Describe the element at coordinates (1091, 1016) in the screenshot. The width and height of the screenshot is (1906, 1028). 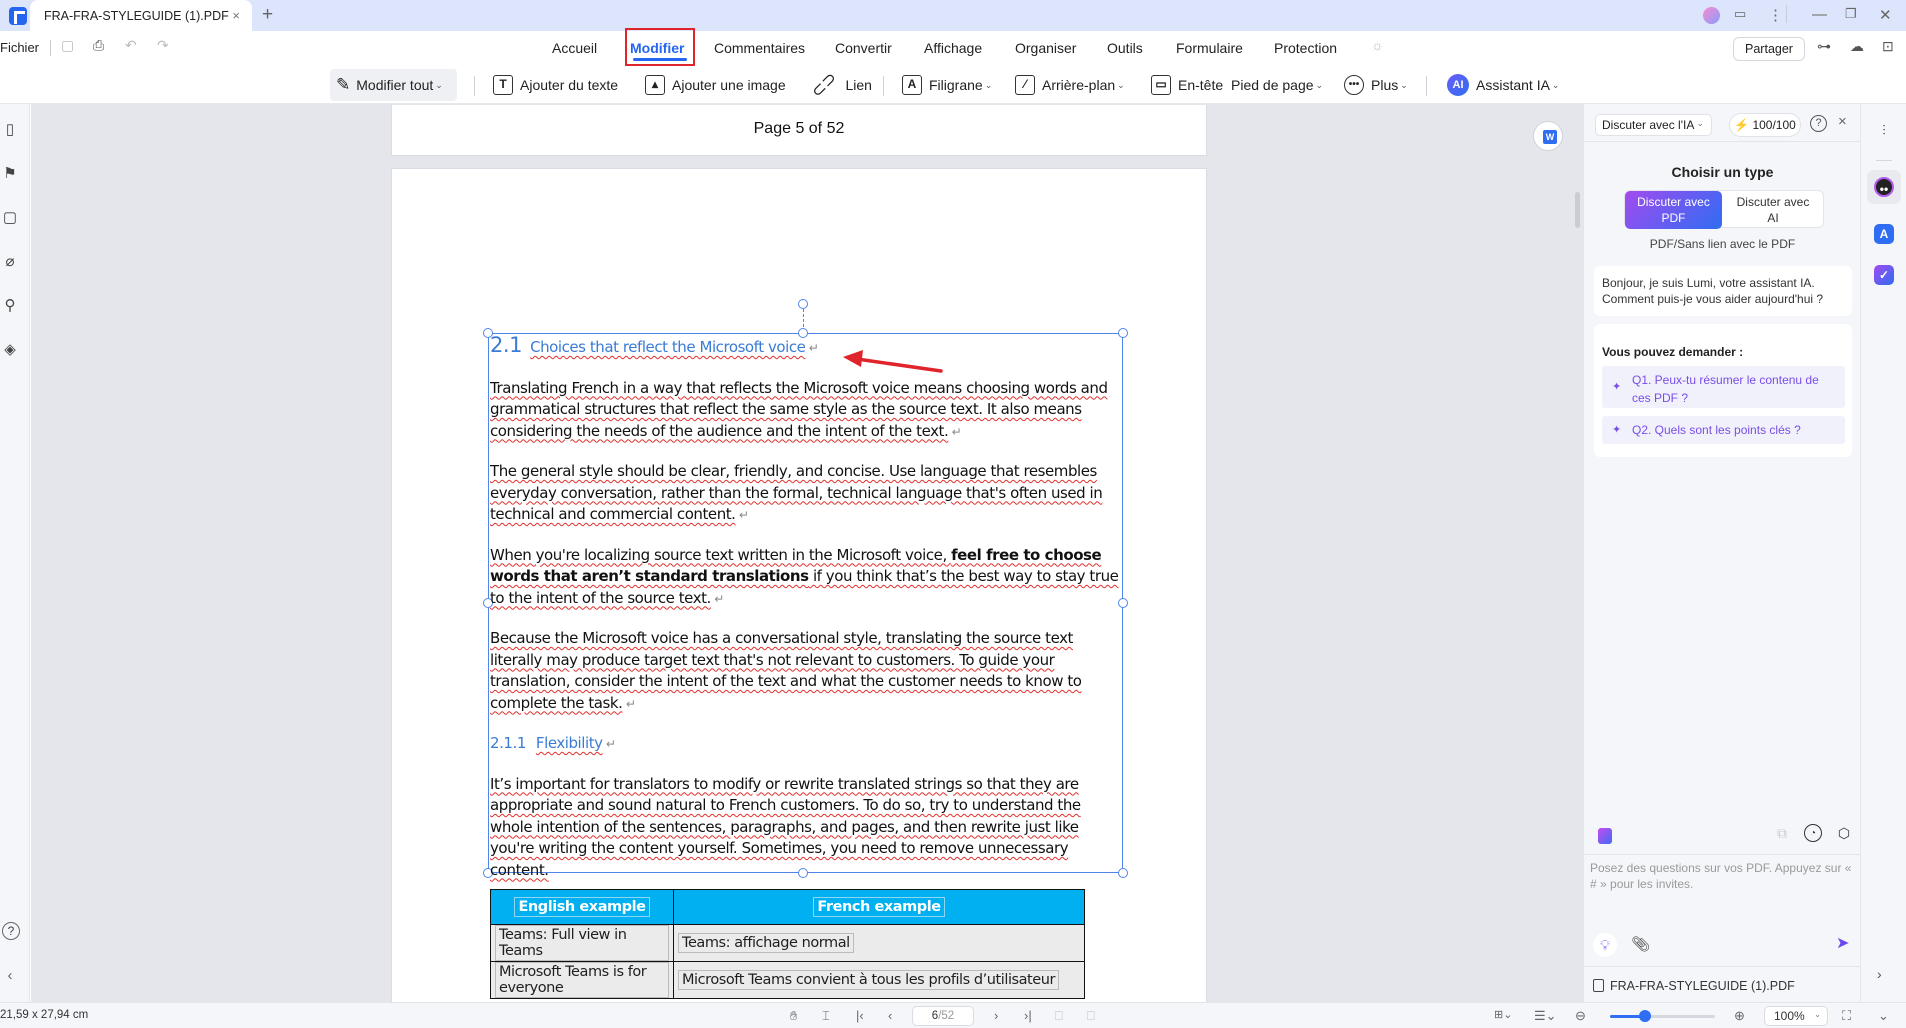
I see `rotate-right-icon: ⎕` at that location.